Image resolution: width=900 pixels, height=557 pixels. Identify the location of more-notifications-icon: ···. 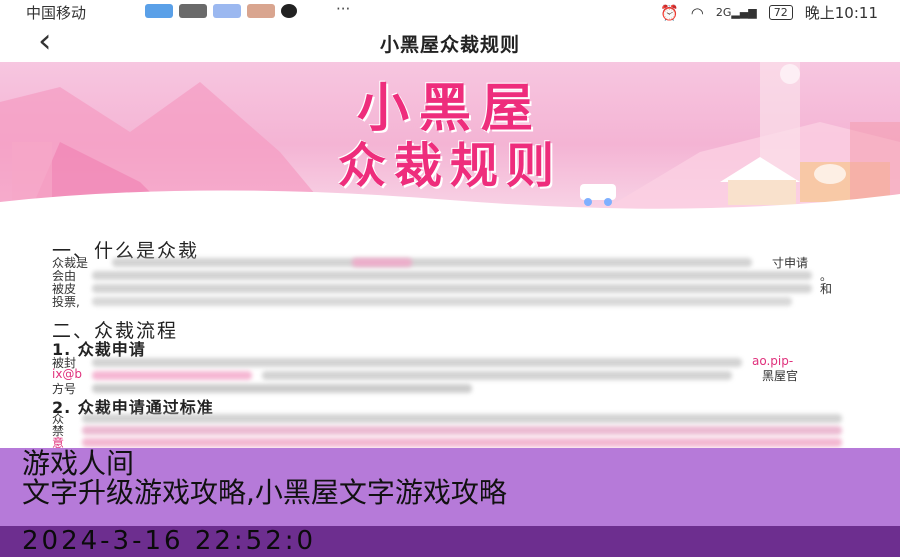
(343, 9).